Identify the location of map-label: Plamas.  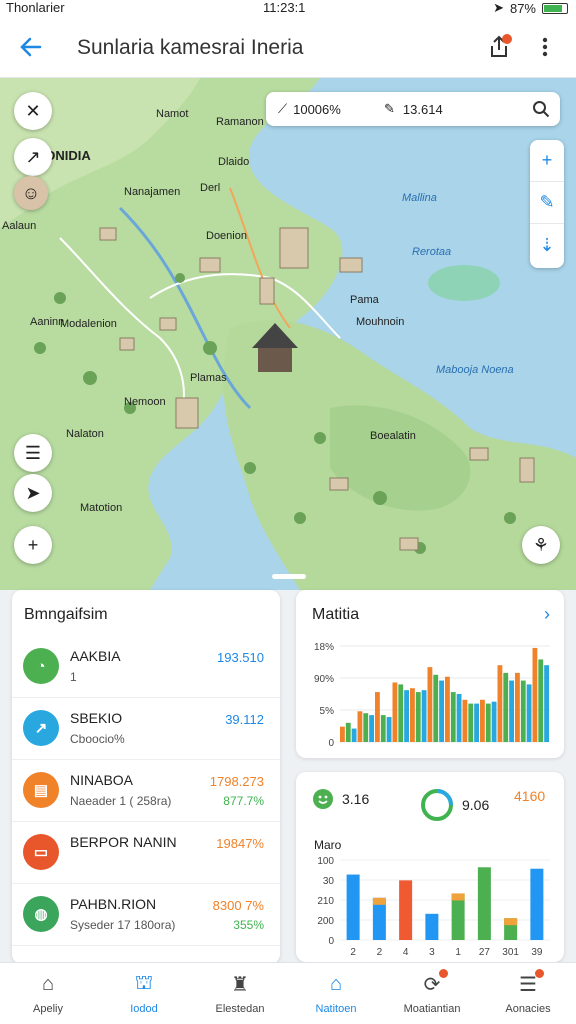
(208, 378).